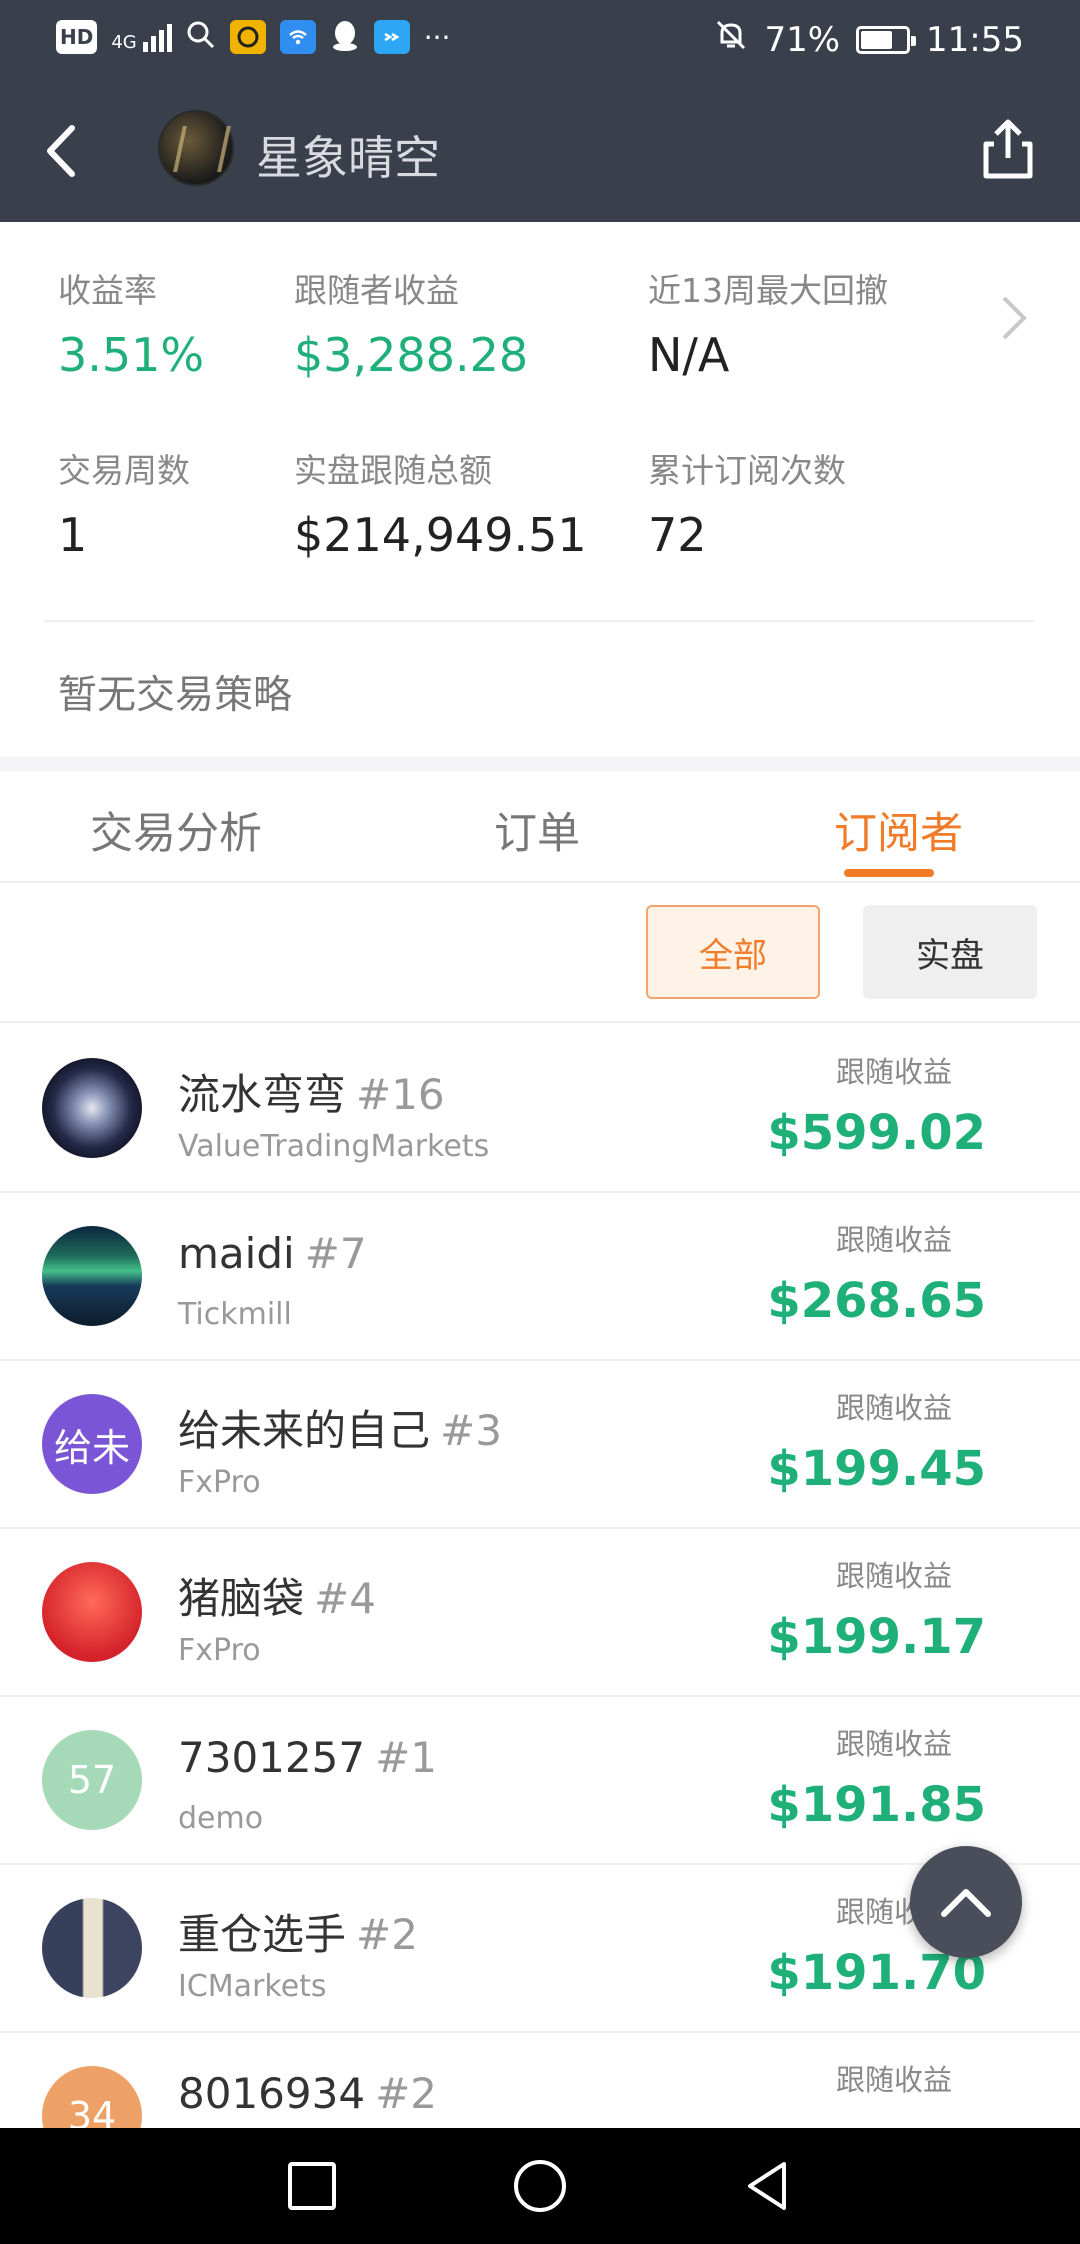 This screenshot has width=1080, height=2244. What do you see at coordinates (262, 1094) in the screenshot?
I see `subscriber-name-text: 流水弯弯` at bounding box center [262, 1094].